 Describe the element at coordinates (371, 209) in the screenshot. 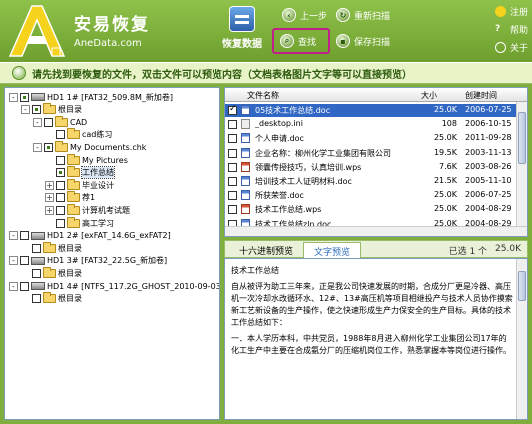

I see `file-row: 技术工作总结.wps 25.0K 2004-08-29` at that location.